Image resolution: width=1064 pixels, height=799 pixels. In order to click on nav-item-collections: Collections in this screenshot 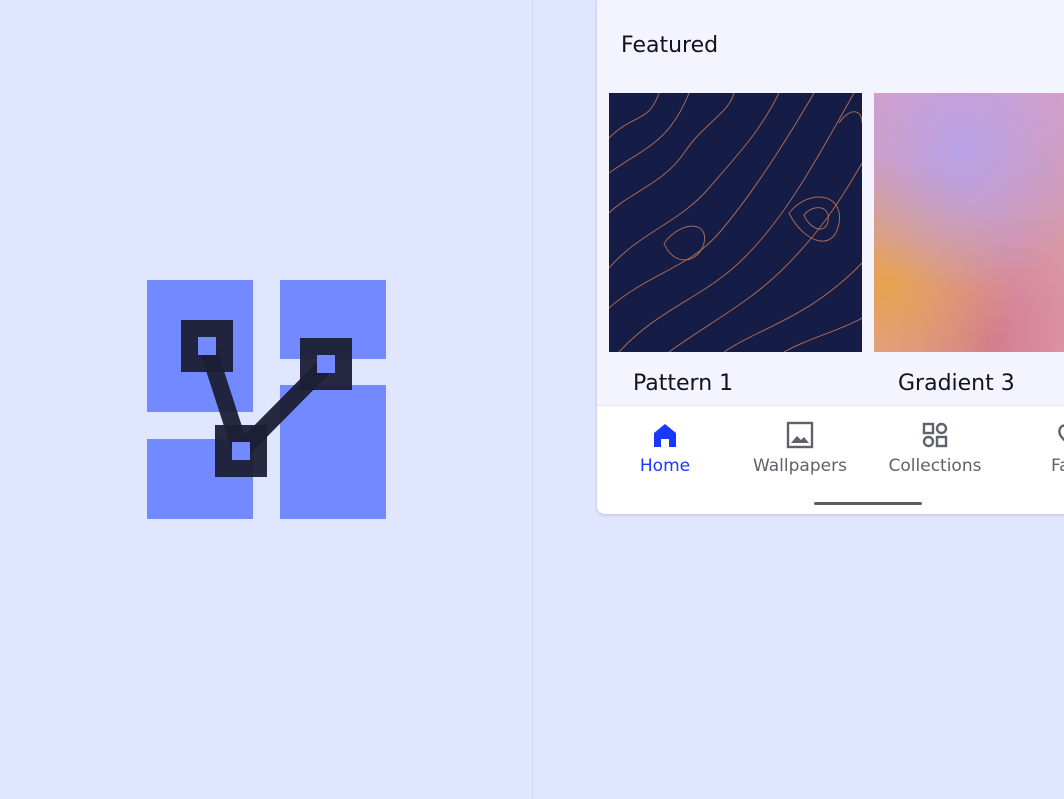, I will do `click(935, 450)`.